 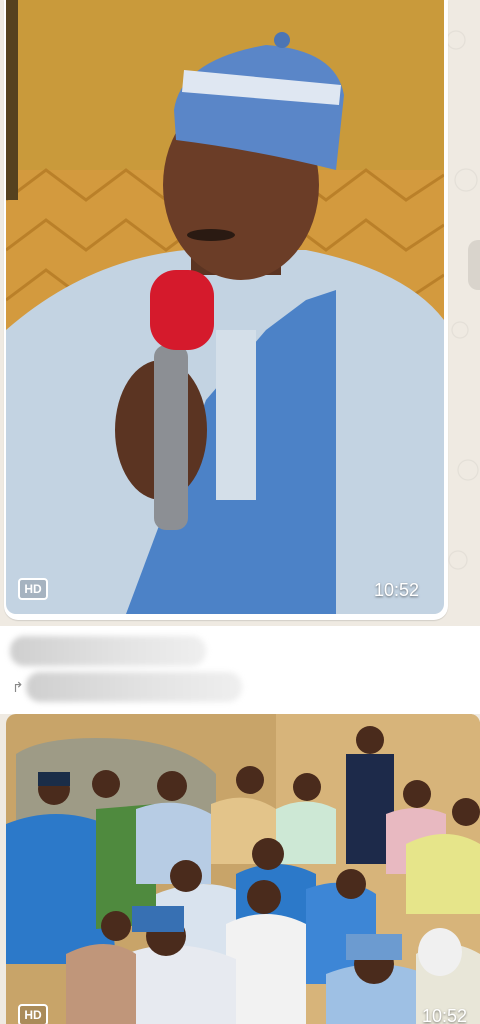 I want to click on redacted-sender-name, so click(x=108, y=651).